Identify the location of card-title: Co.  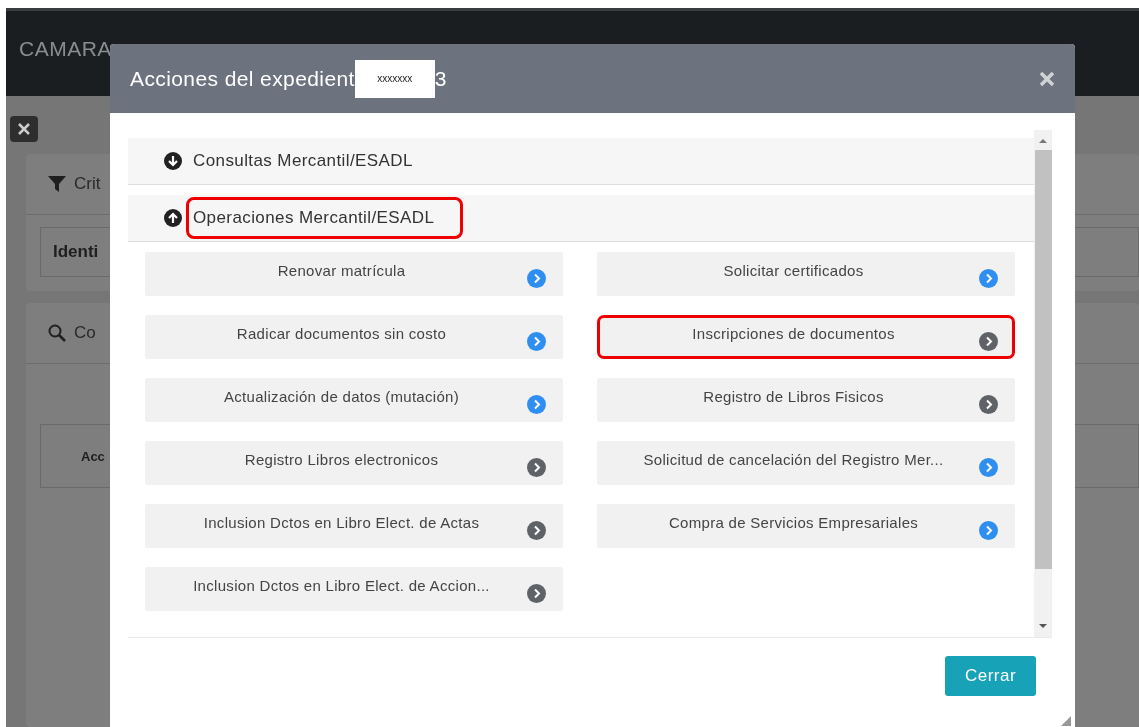
(85, 333).